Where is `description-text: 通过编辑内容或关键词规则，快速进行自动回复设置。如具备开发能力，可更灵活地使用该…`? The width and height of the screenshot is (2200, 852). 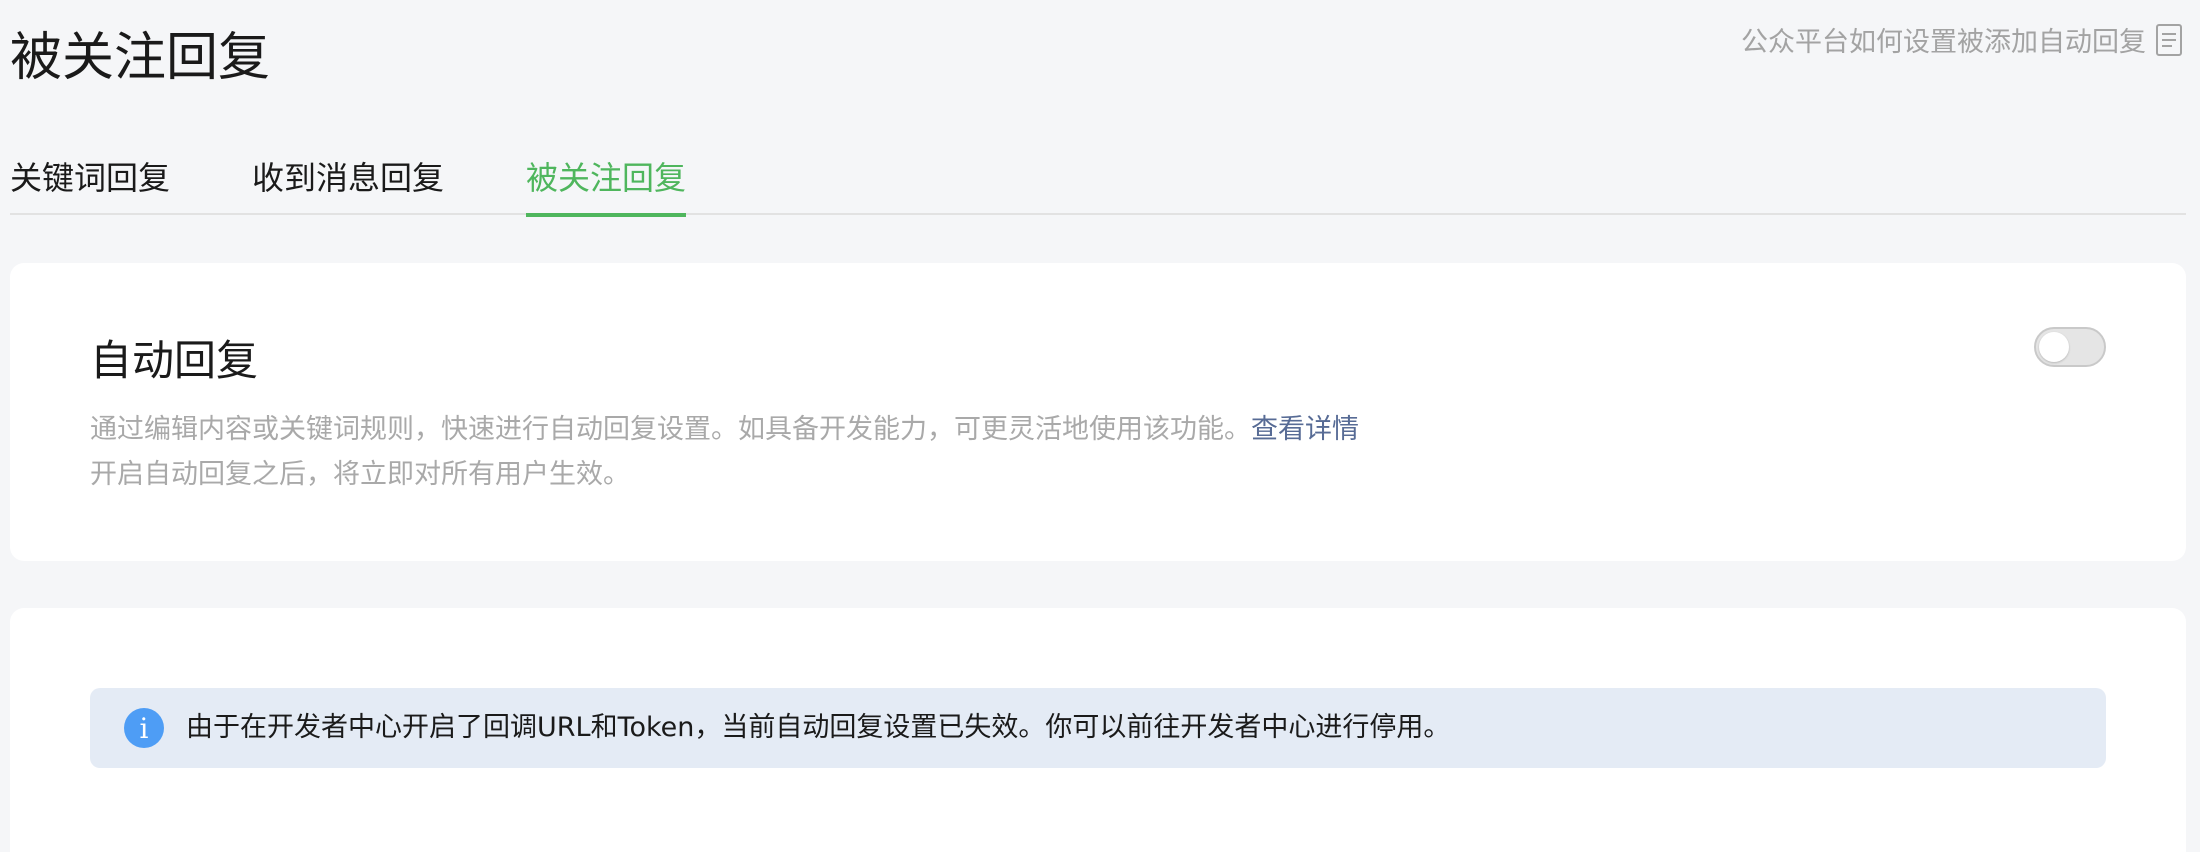
description-text: 通过编辑内容或关键词规则，快速进行自动回复设置。如具备开发能力，可更灵活地使用该… is located at coordinates (670, 429).